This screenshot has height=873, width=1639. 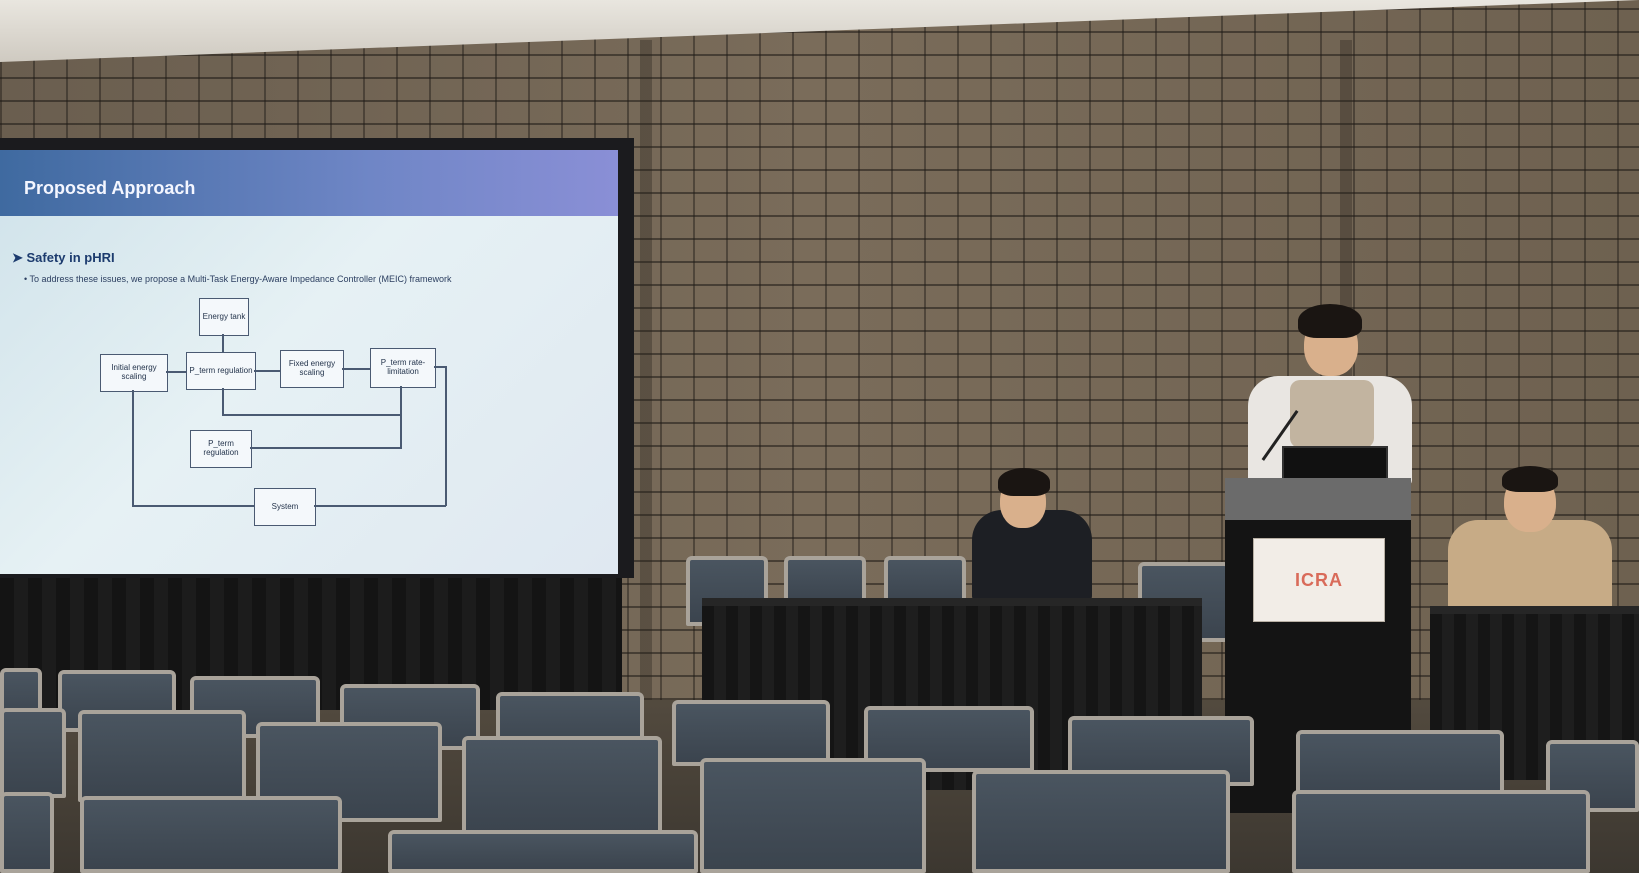 I want to click on right-panelist-hair, so click(x=1530, y=479).